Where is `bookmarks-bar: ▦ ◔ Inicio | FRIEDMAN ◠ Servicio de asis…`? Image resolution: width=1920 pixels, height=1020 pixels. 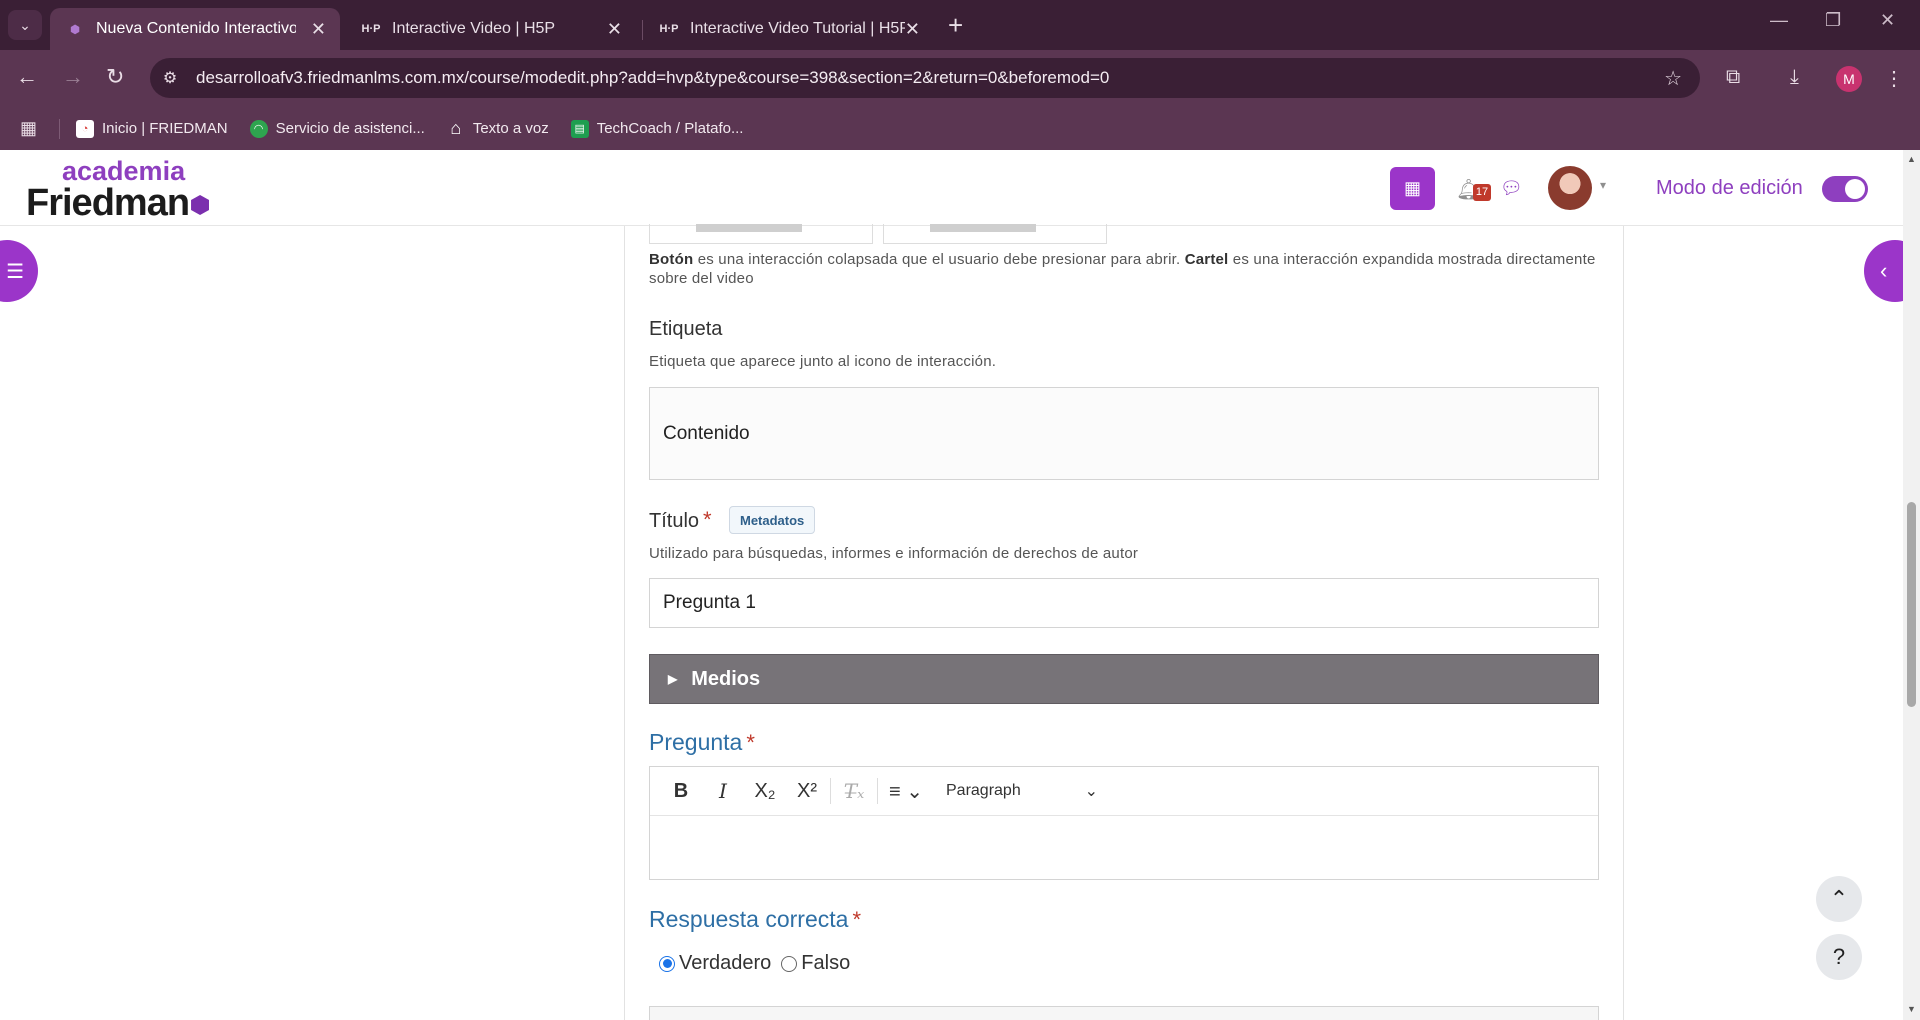 bookmarks-bar: ▦ ◔ Inicio | FRIEDMAN ◠ Servicio de asis… is located at coordinates (960, 128).